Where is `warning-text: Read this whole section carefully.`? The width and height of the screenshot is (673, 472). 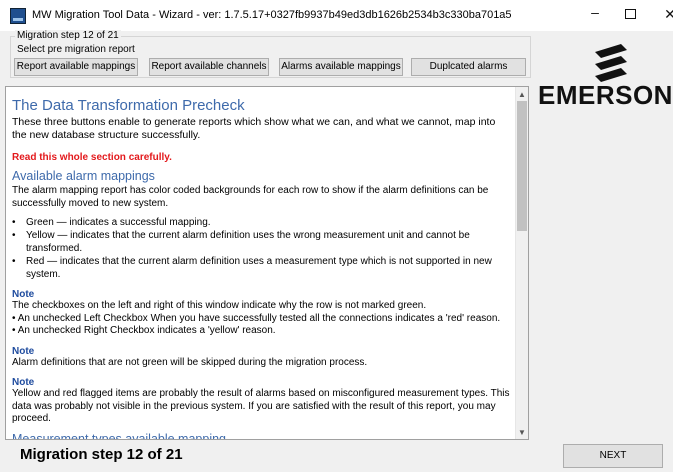
warning-text: Read this whole section carefully. is located at coordinates (92, 157).